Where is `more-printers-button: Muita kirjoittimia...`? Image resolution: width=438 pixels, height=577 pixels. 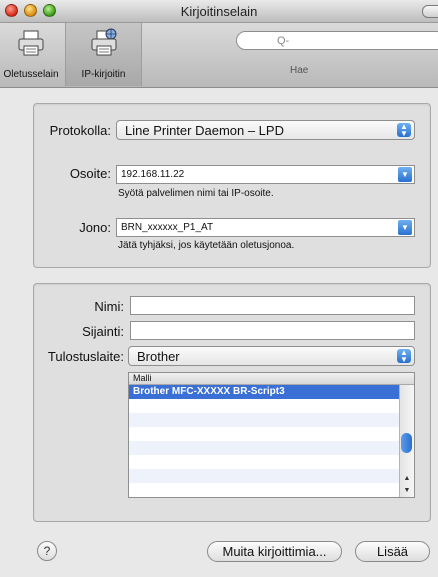
more-printers-button: Muita kirjoittimia... is located at coordinates (274, 551).